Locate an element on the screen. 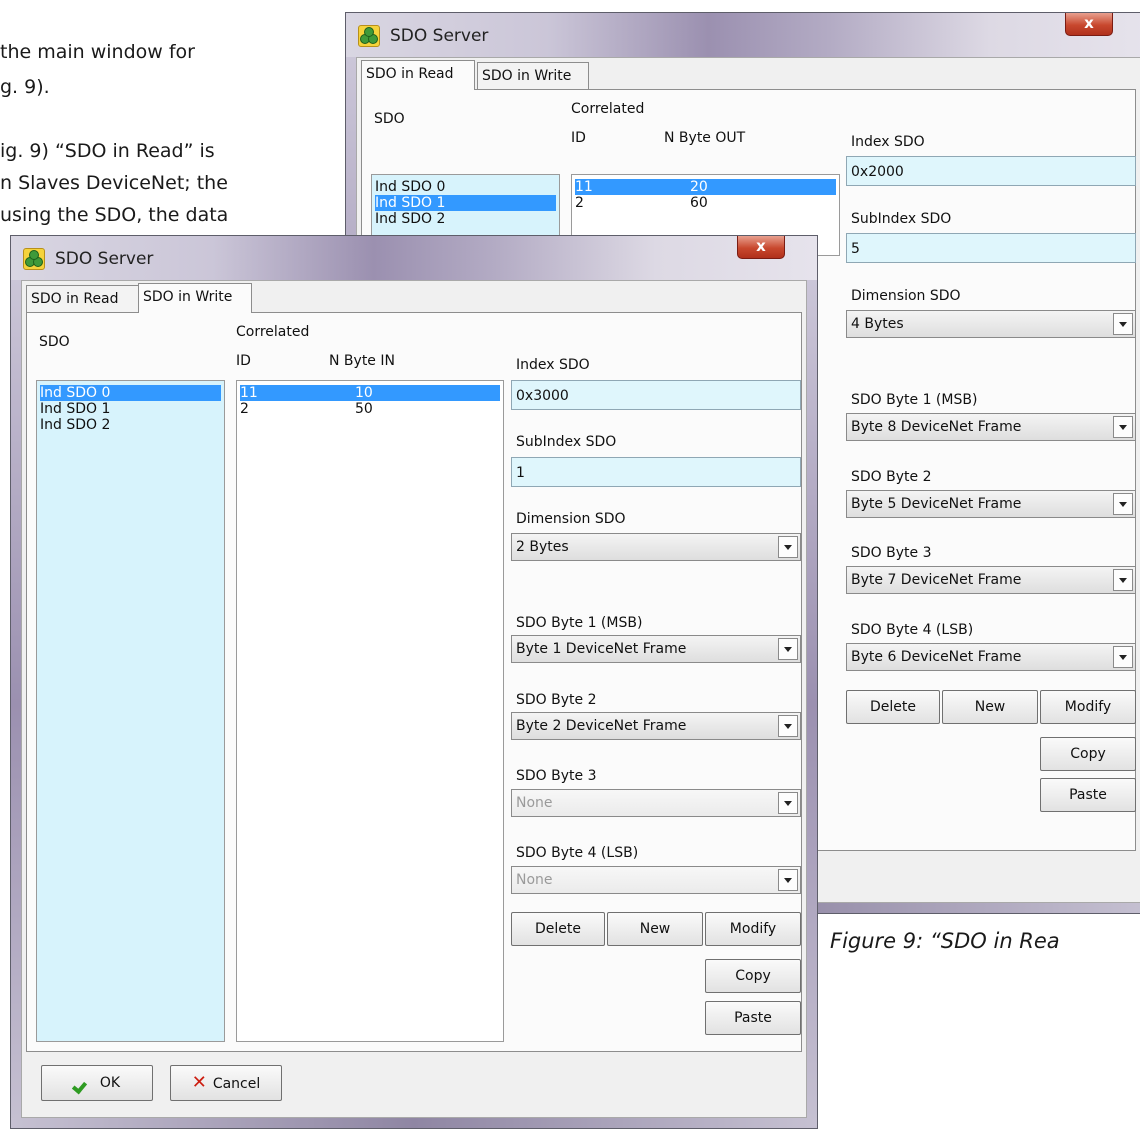 Image resolution: width=1140 pixels, height=1132 pixels. back-correlated-label: Correlated is located at coordinates (608, 109).